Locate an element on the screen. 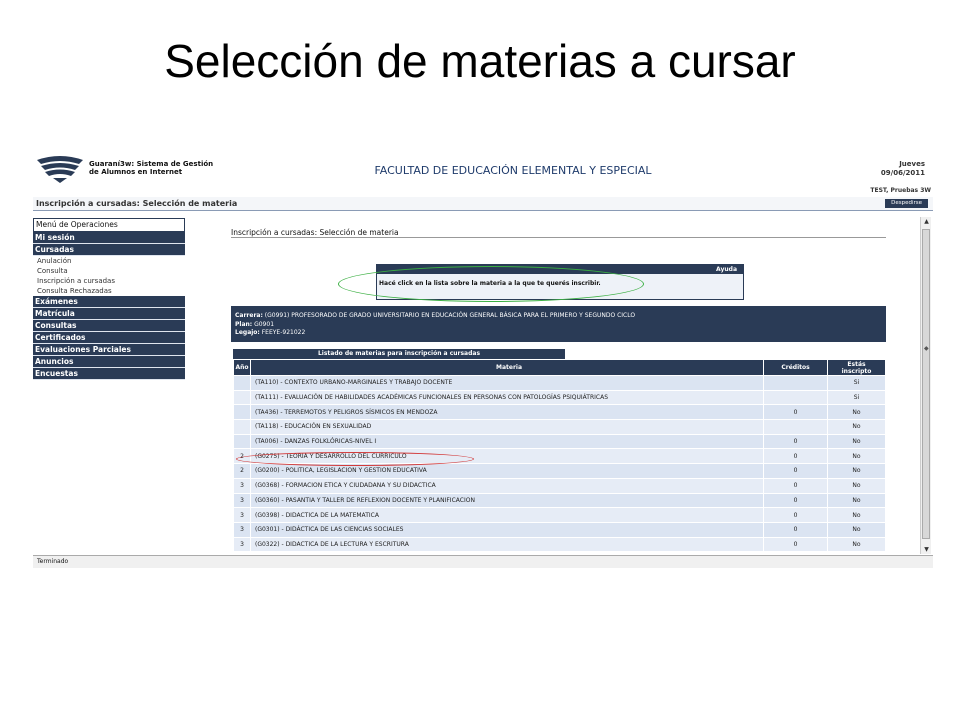  content-divider is located at coordinates (558, 237).